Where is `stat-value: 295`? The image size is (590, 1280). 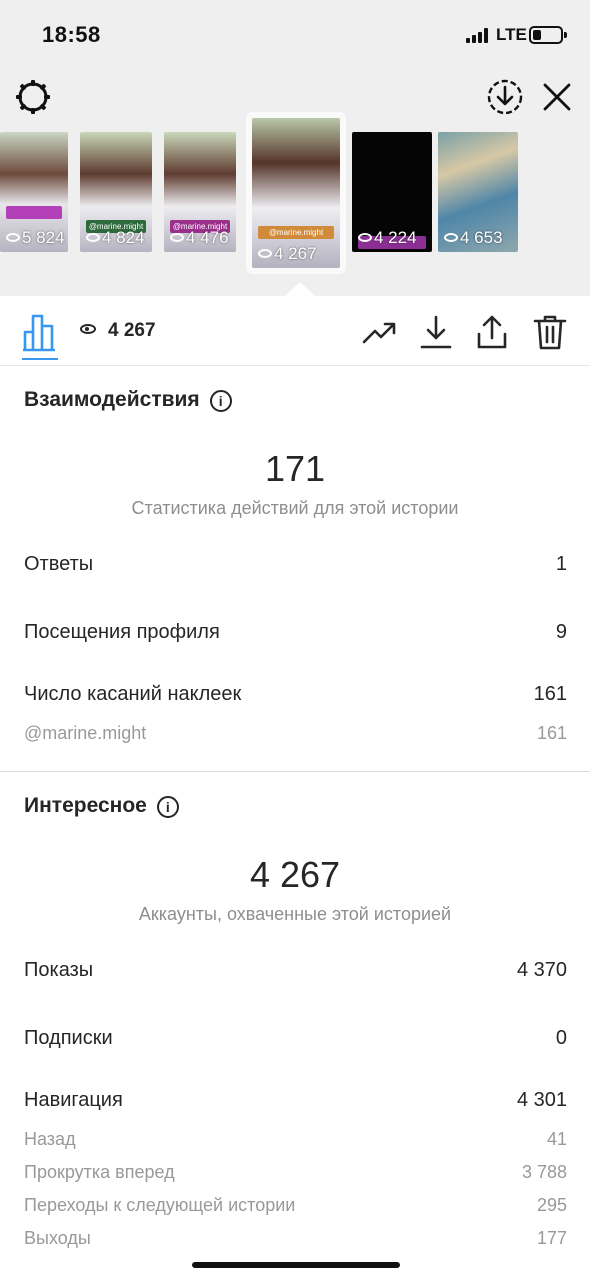
stat-value: 295 is located at coordinates (551, 1205).